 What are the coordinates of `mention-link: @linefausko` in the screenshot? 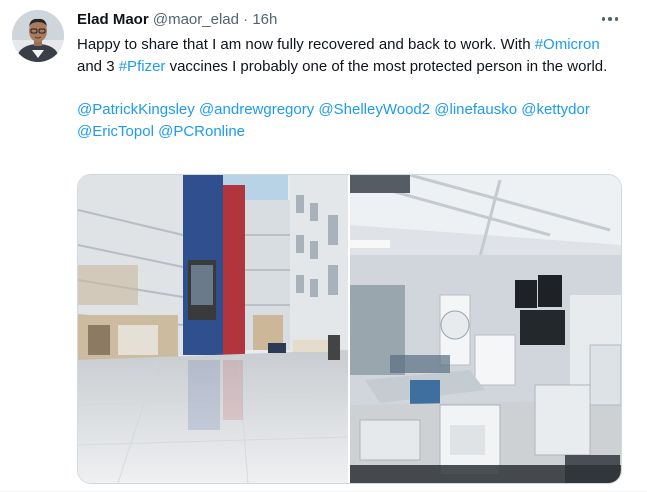 It's located at (475, 109).